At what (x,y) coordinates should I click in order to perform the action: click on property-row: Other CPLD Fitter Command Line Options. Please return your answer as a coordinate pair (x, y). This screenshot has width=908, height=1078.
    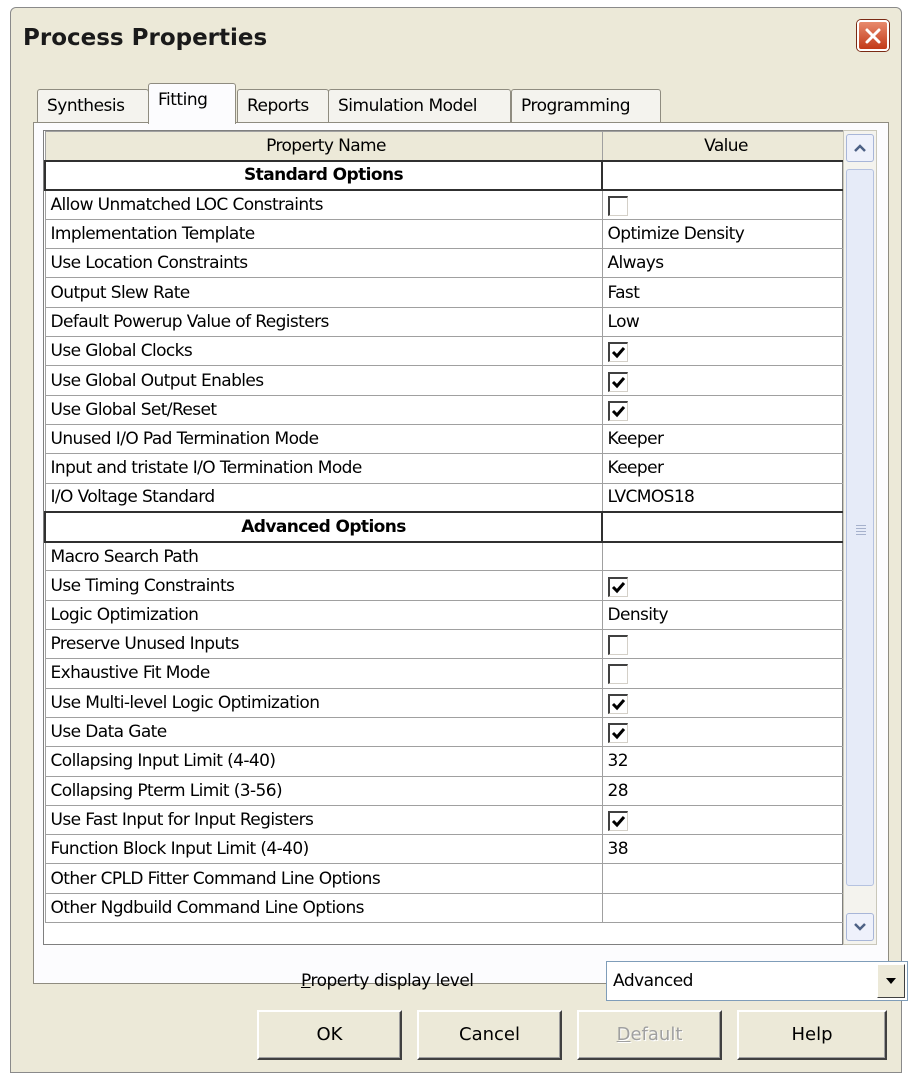
    Looking at the image, I should click on (445, 878).